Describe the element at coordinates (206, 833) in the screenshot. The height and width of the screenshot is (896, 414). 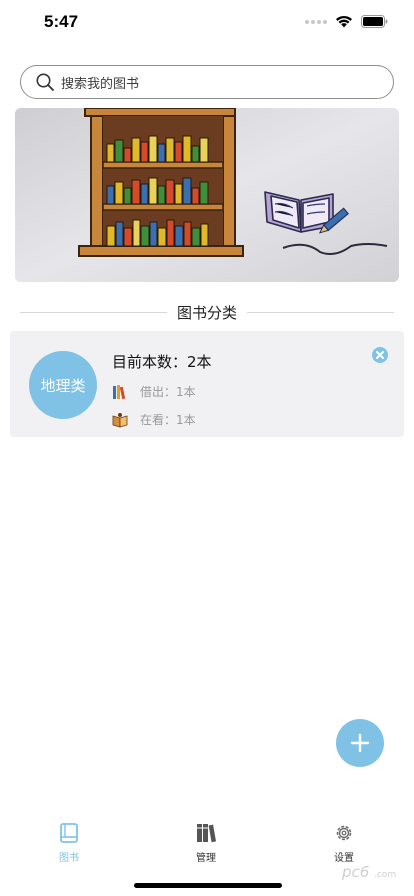
I see `books-shelf-icon` at that location.